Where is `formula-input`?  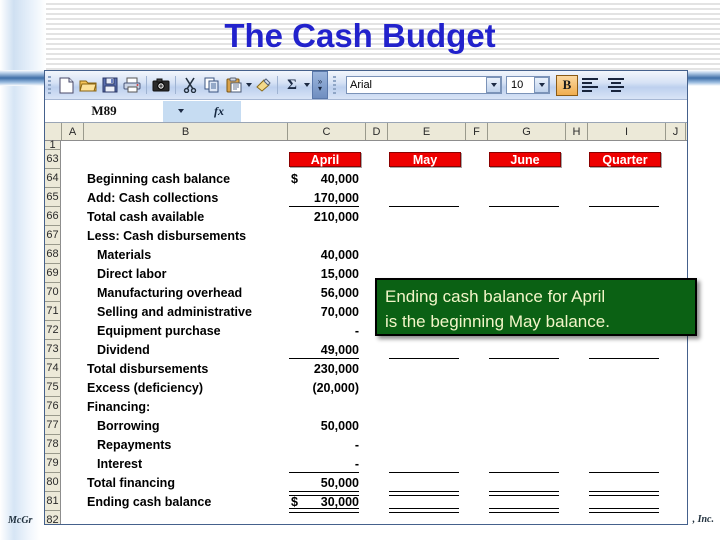
formula-input is located at coordinates (464, 111).